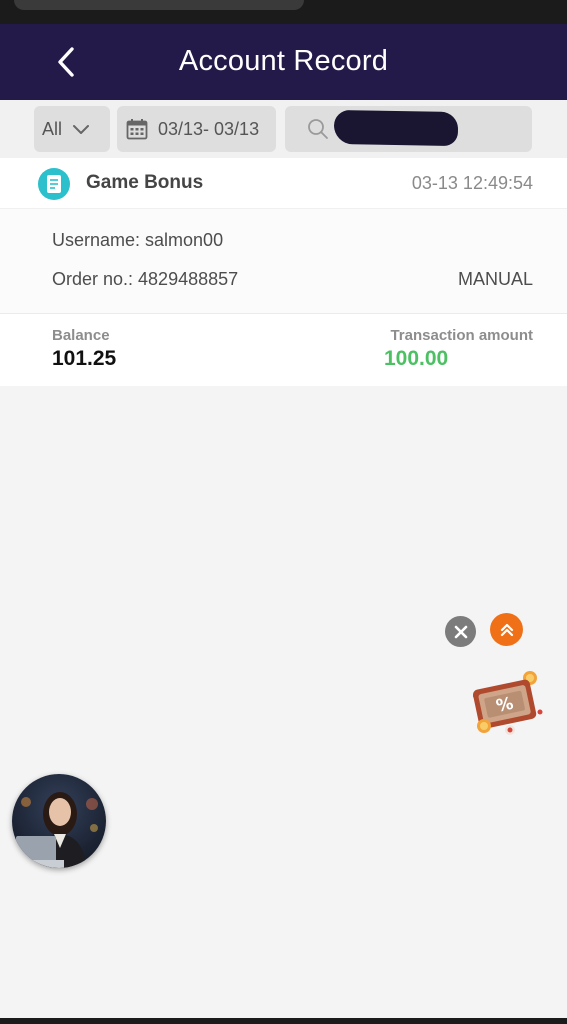 The width and height of the screenshot is (567, 1024). I want to click on receipt-icon, so click(54, 184).